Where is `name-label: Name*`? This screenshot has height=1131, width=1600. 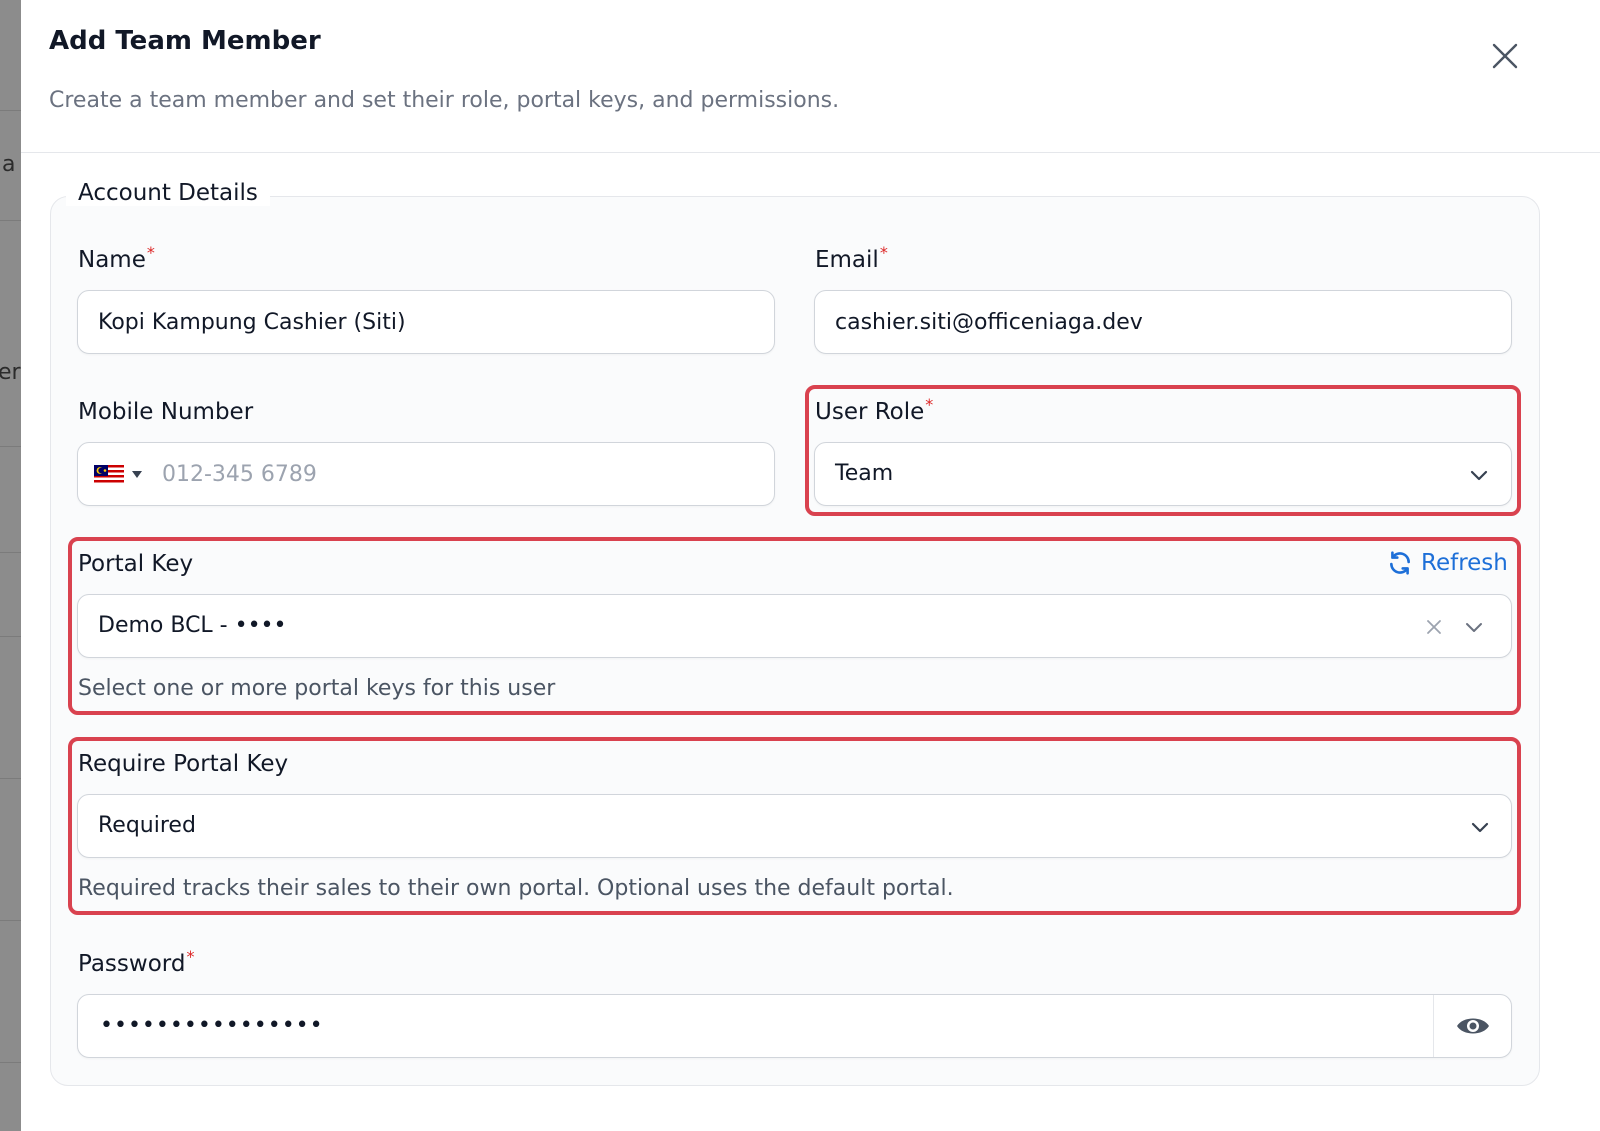
name-label: Name* is located at coordinates (116, 258).